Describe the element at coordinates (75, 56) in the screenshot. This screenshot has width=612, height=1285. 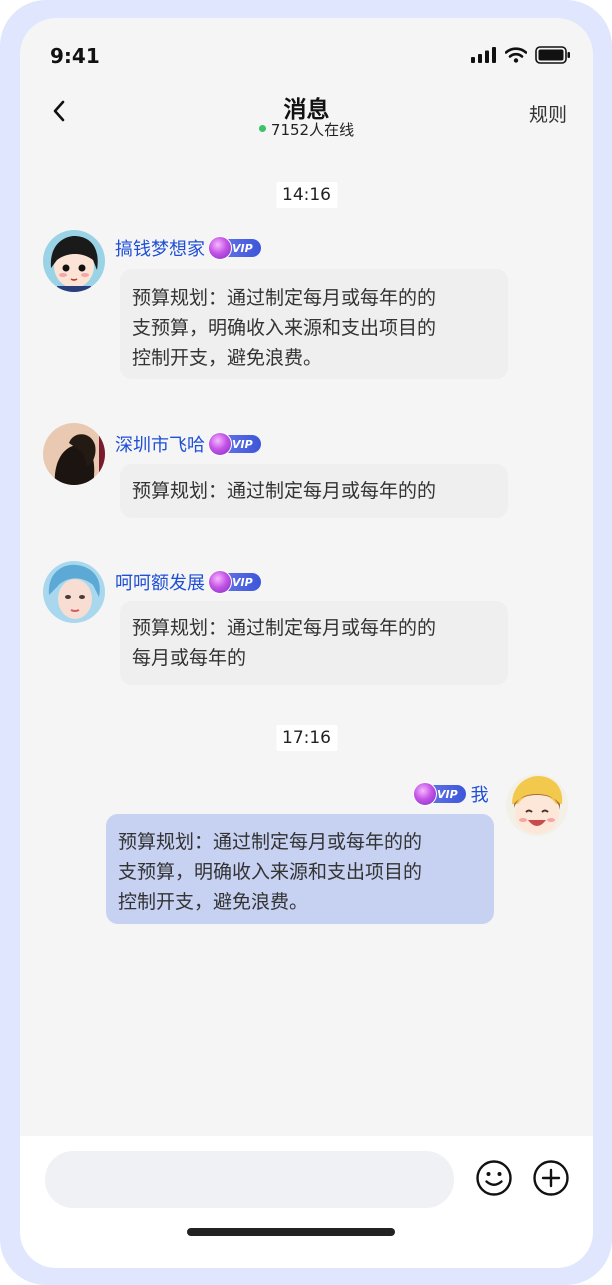
I see `status-time: 9:41` at that location.